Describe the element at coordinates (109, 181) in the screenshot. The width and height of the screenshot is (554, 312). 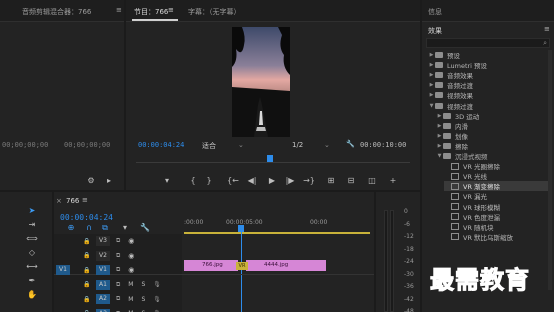
I see `expand-icon: ▸` at that location.